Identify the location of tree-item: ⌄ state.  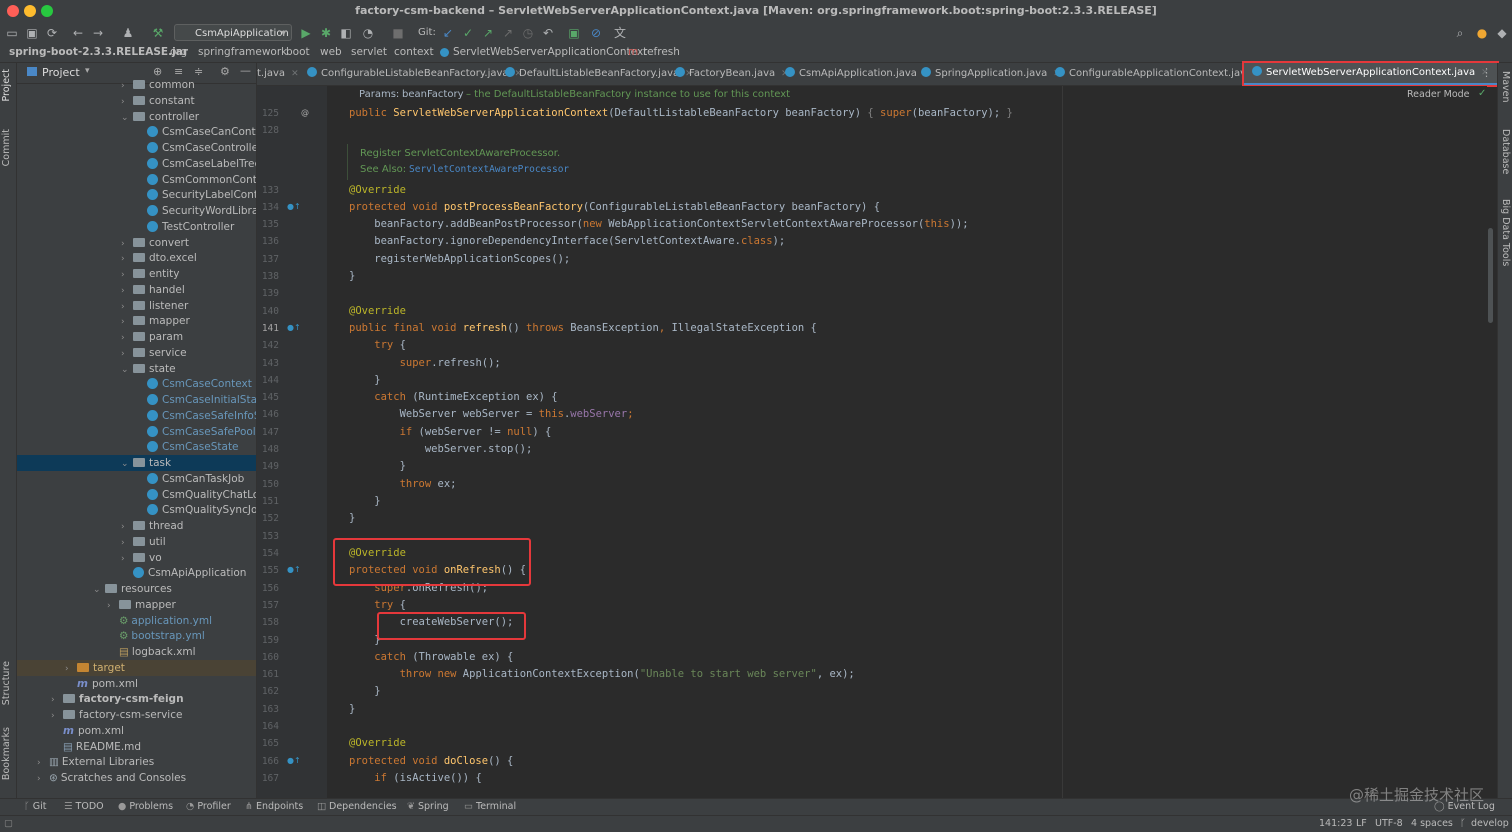
(148, 369).